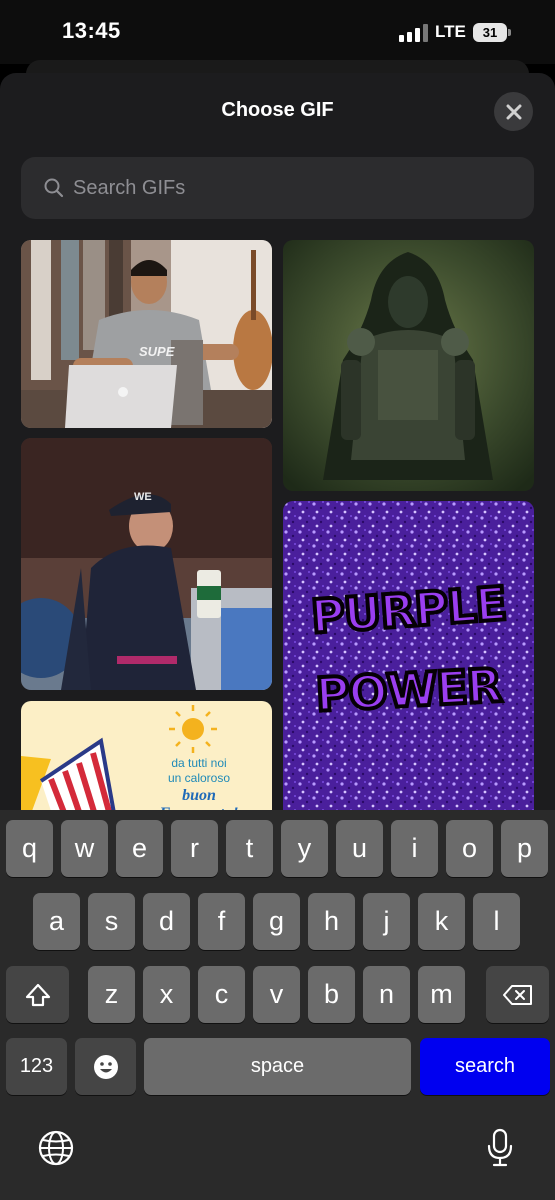 This screenshot has height=1200, width=555. I want to click on dictation-button, so click(500, 1148).